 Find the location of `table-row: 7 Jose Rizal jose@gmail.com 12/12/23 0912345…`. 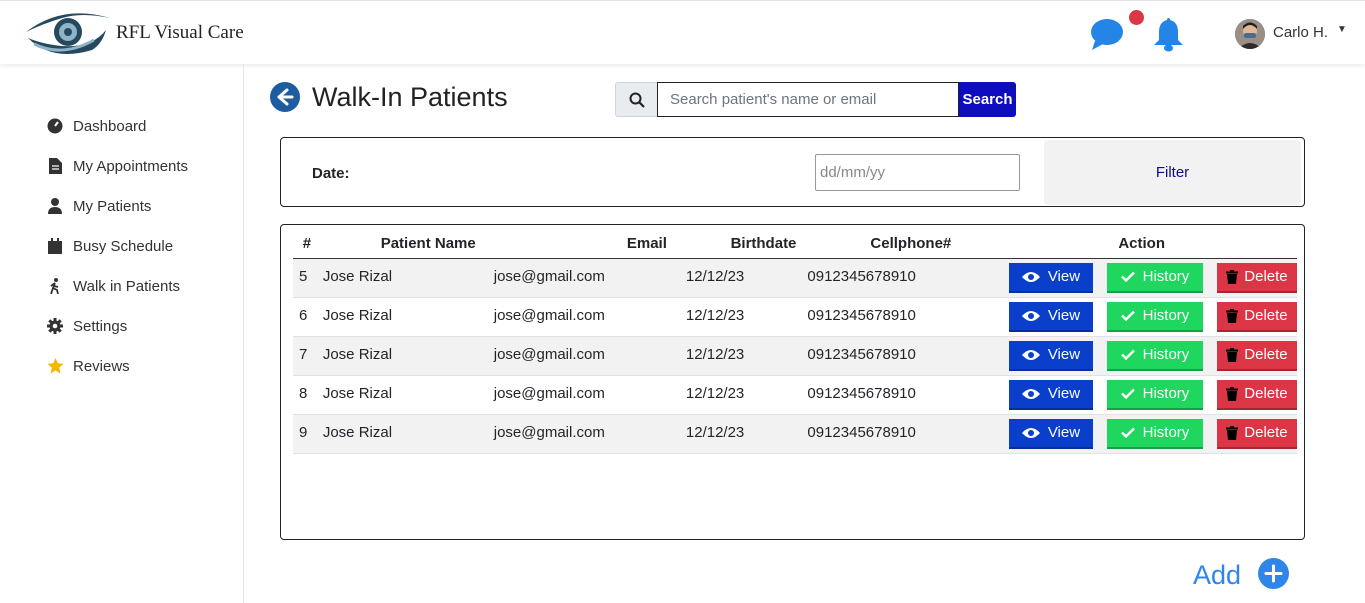

table-row: 7 Jose Rizal jose@gmail.com 12/12/23 0912345… is located at coordinates (795, 356).